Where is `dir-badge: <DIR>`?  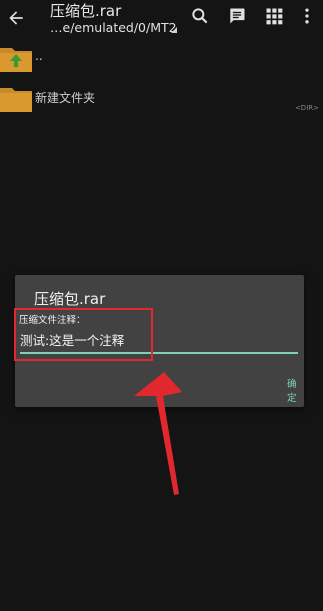
dir-badge: <DIR> is located at coordinates (306, 108).